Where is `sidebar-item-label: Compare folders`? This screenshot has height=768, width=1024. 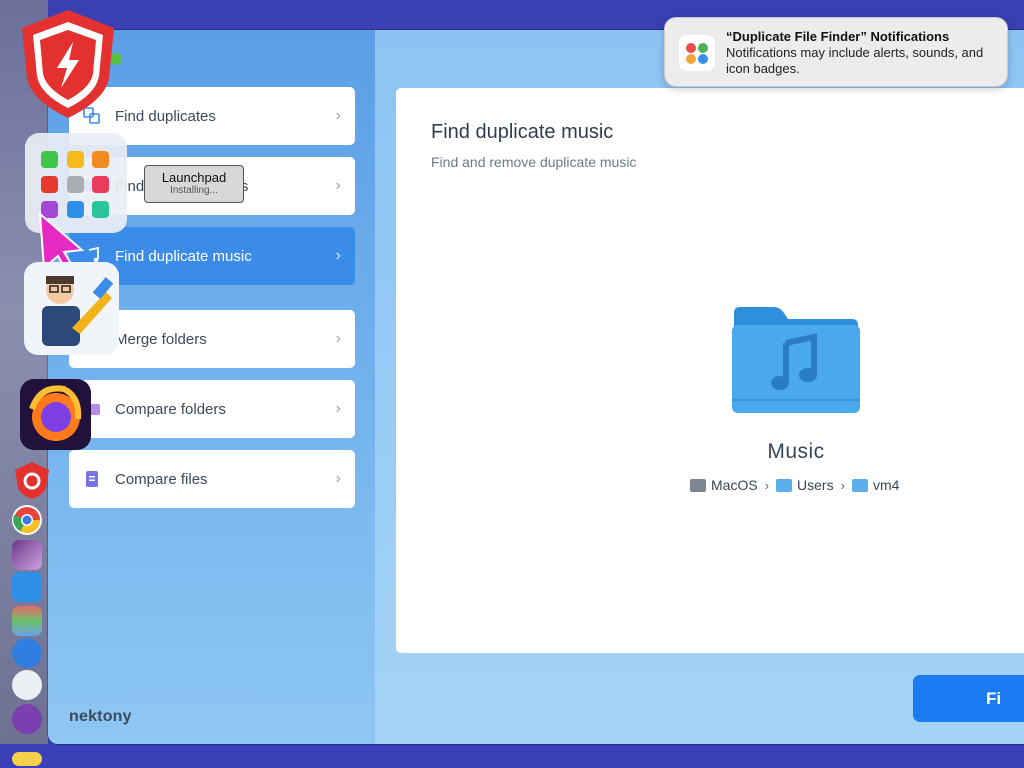 sidebar-item-label: Compare folders is located at coordinates (170, 409).